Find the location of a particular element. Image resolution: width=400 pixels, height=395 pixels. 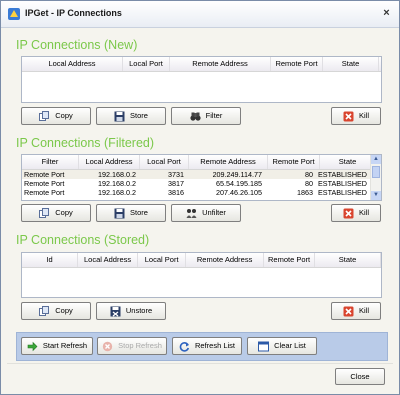

store-button-filtered: Store is located at coordinates (131, 213).